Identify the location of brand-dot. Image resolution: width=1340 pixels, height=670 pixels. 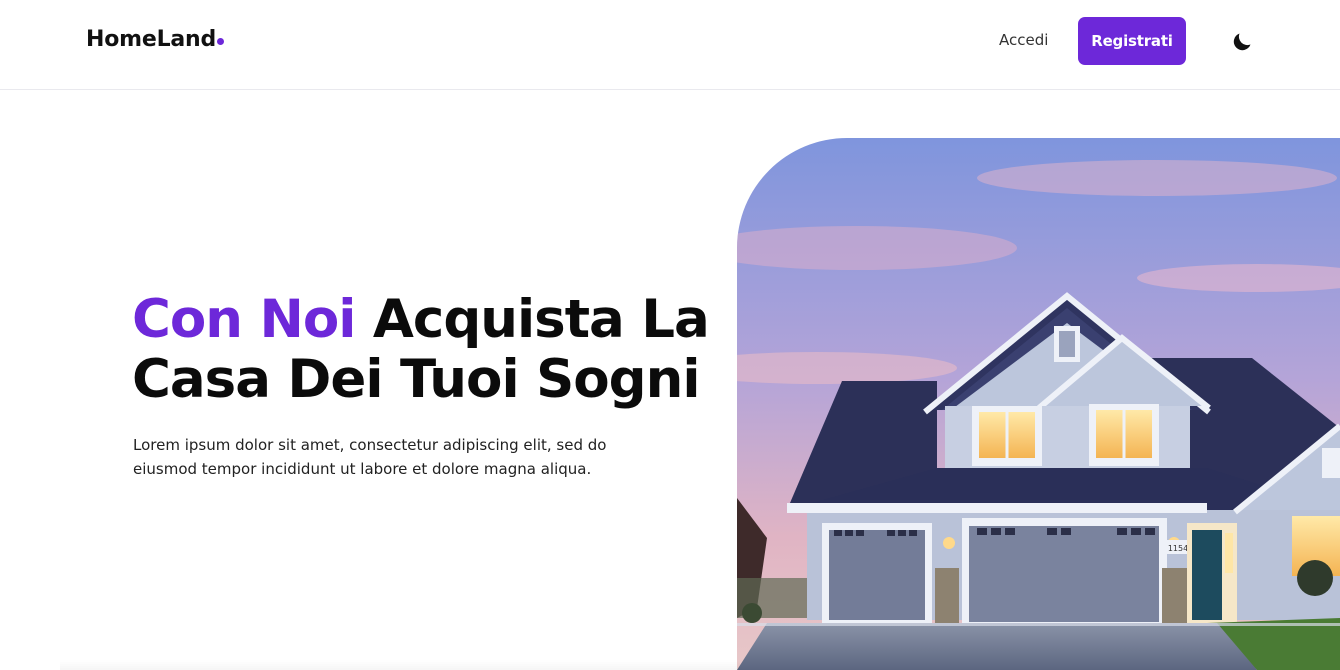
(221, 41).